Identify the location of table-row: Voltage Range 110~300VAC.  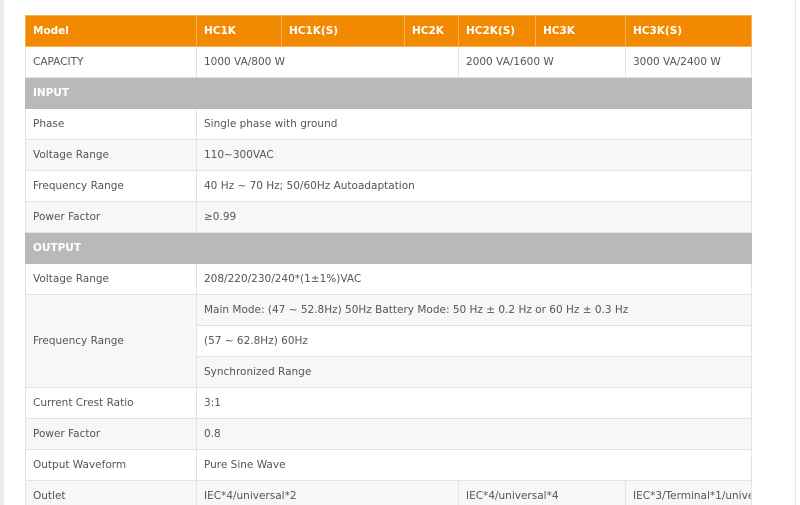
(388, 155).